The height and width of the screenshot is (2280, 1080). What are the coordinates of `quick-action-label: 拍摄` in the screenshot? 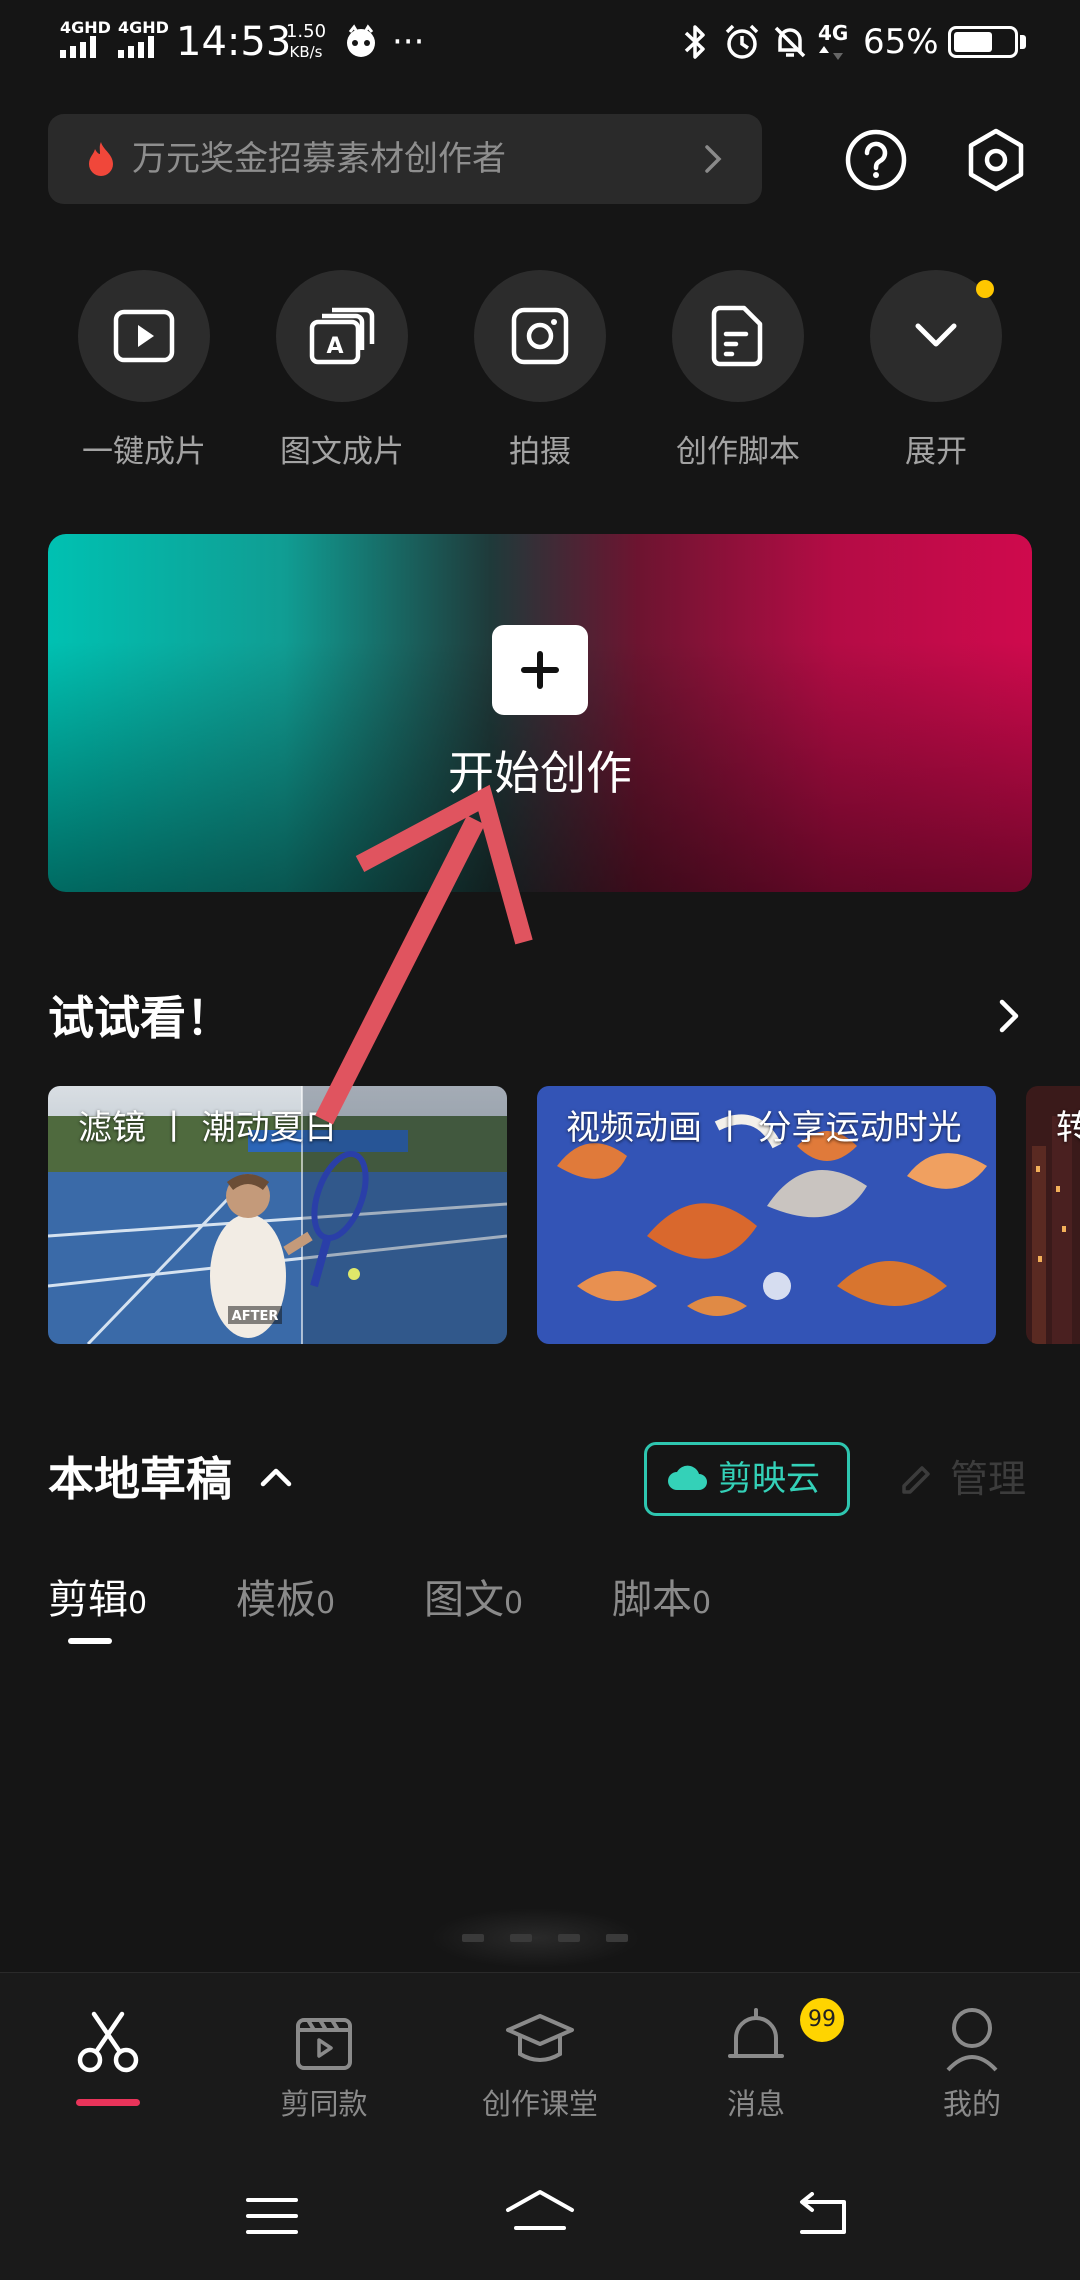 It's located at (540, 452).